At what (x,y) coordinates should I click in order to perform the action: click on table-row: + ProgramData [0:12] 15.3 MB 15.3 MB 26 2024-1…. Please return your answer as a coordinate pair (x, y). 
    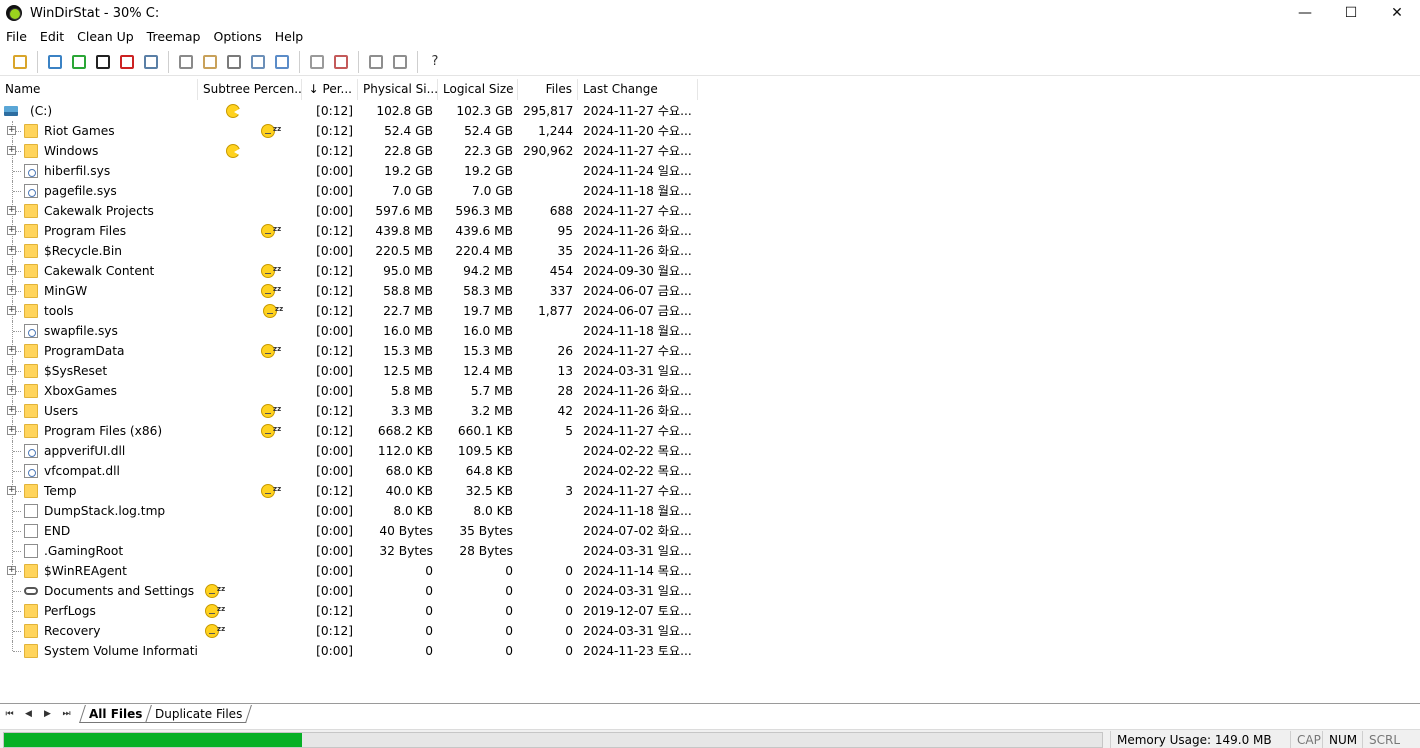
    Looking at the image, I should click on (350, 351).